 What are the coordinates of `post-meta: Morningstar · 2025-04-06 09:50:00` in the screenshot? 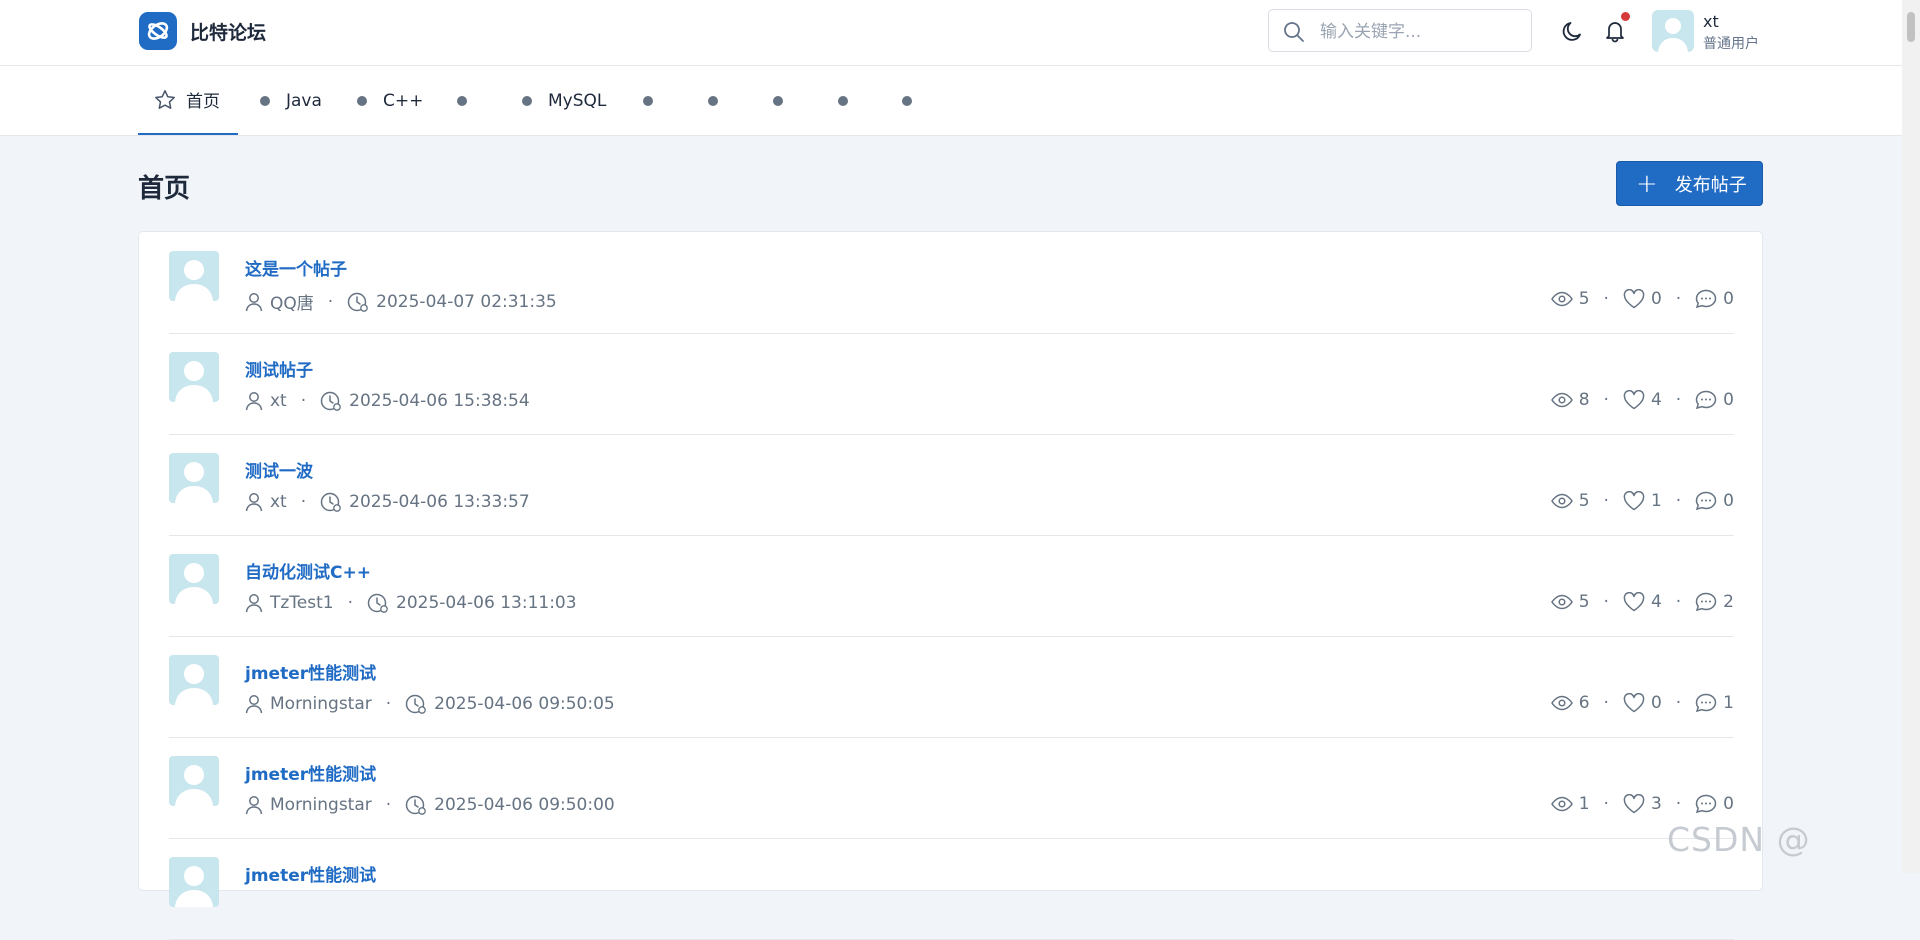 It's located at (430, 805).